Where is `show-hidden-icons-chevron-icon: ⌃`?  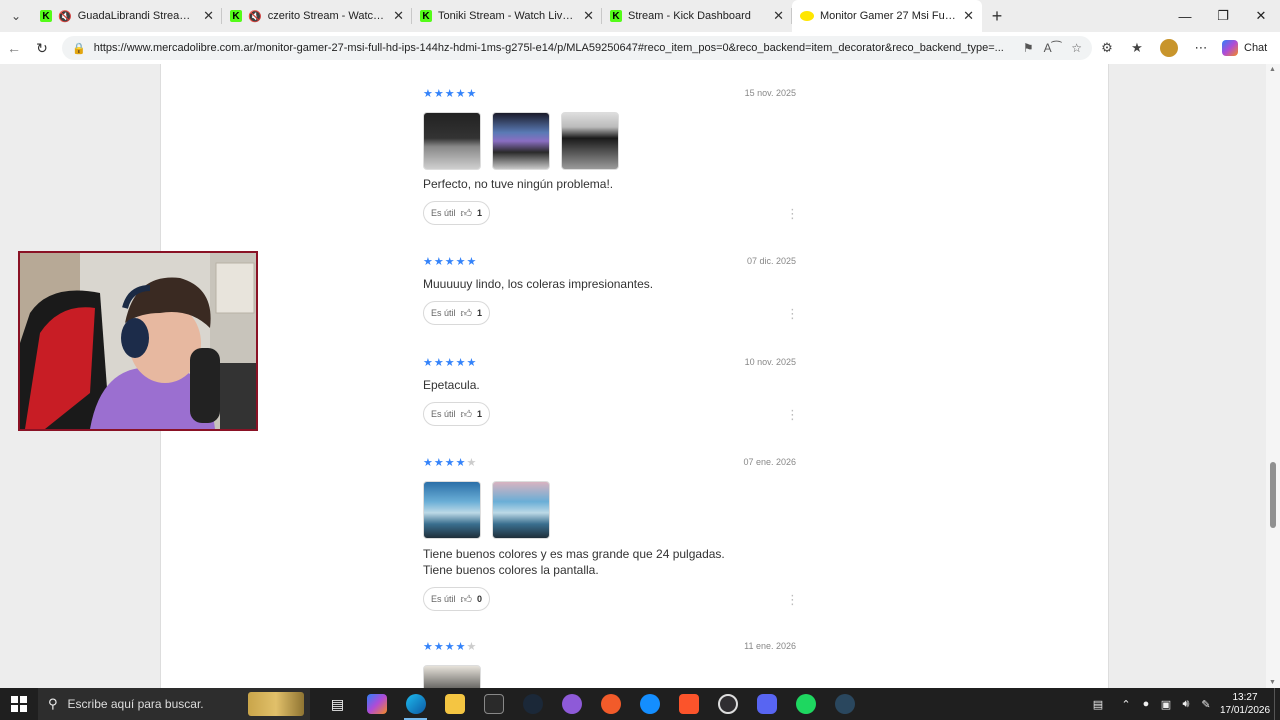
show-hidden-icons-chevron-icon: ⌃ is located at coordinates (1126, 704).